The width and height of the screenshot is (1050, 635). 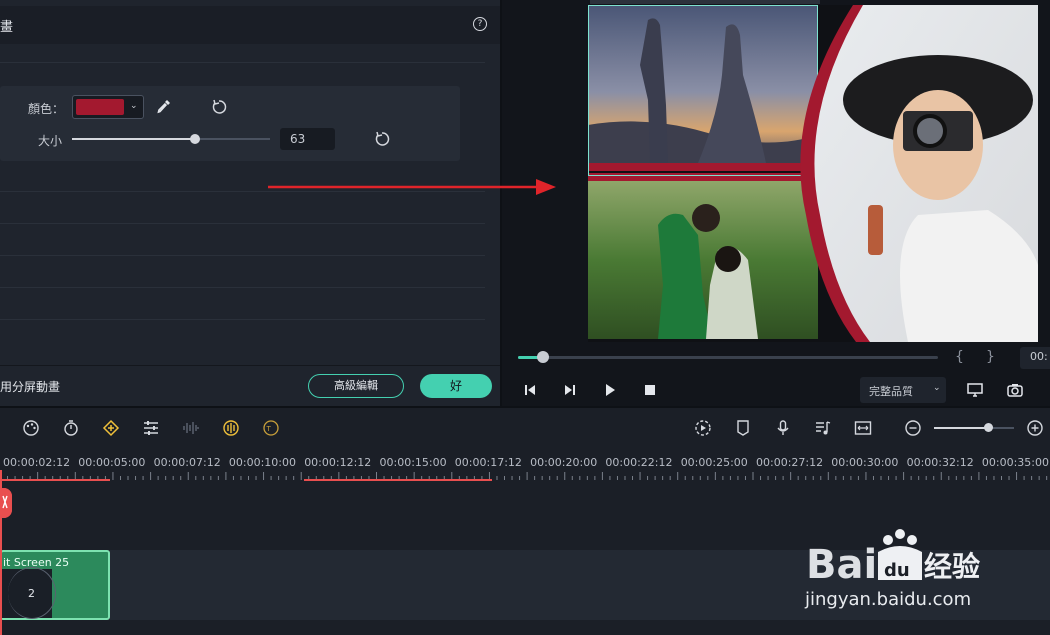 What do you see at coordinates (37, 462) in the screenshot?
I see `ruler-time-label: 00:00:02:12` at bounding box center [37, 462].